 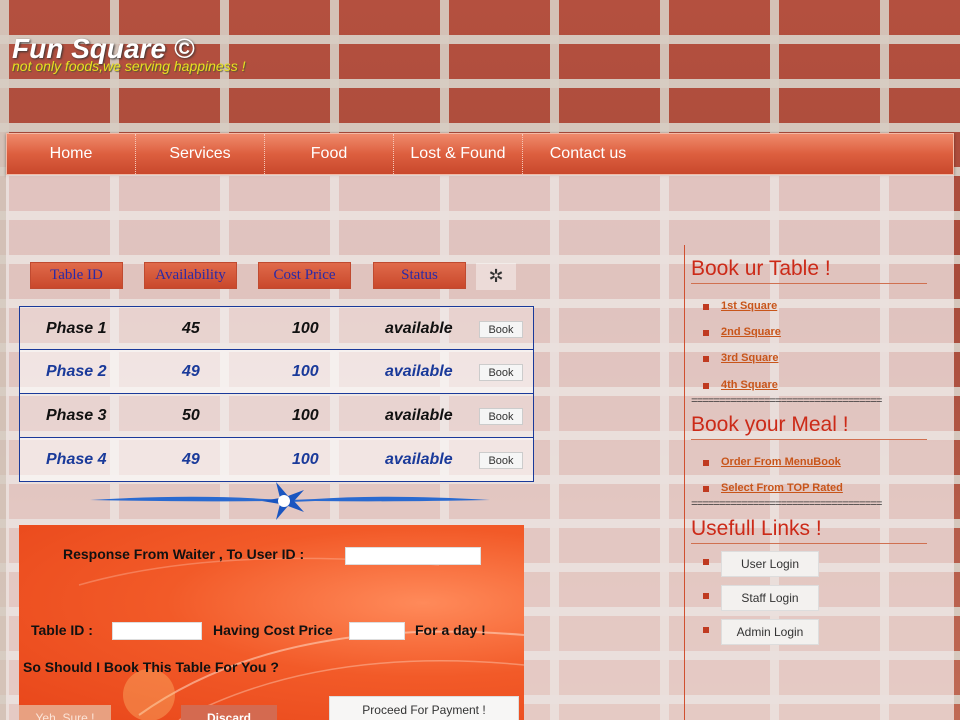 I want to click on square-link-1: 1st Square, so click(x=740, y=306).